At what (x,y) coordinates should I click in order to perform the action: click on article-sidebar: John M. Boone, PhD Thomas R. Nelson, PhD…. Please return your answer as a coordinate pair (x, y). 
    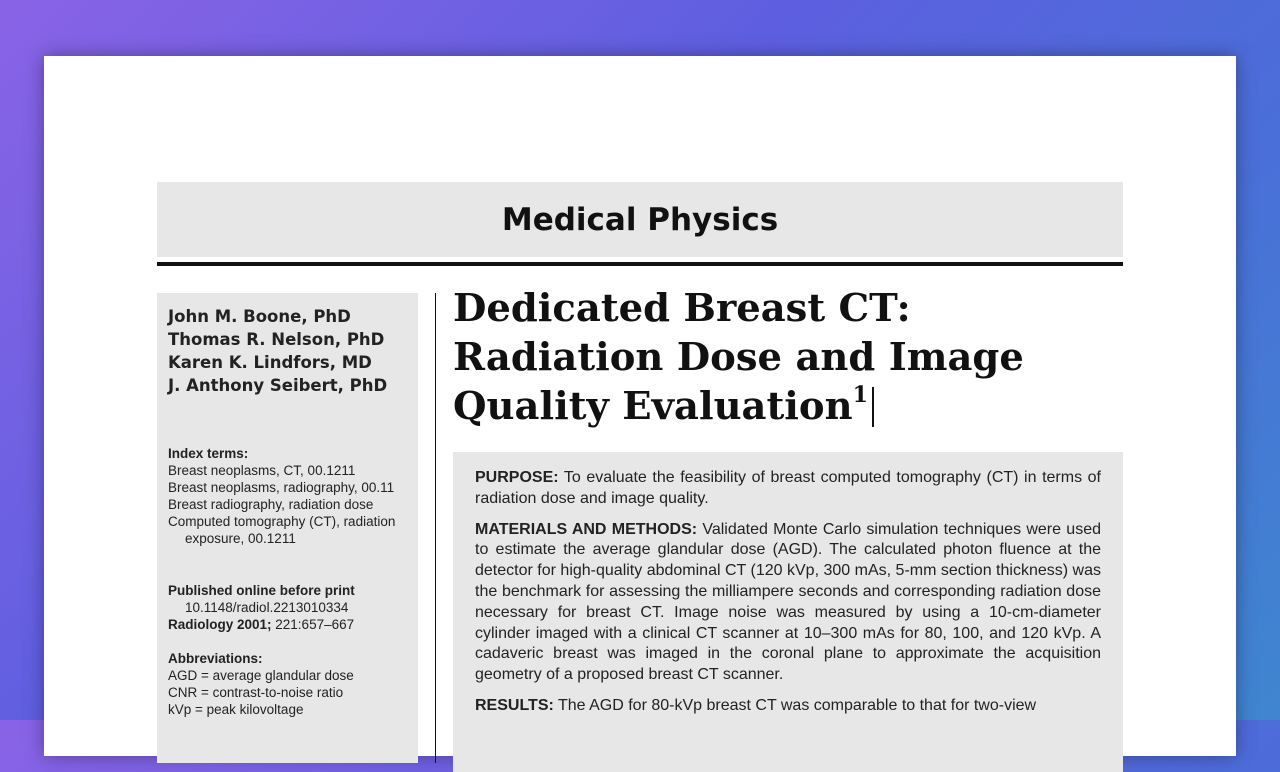
    Looking at the image, I should click on (287, 528).